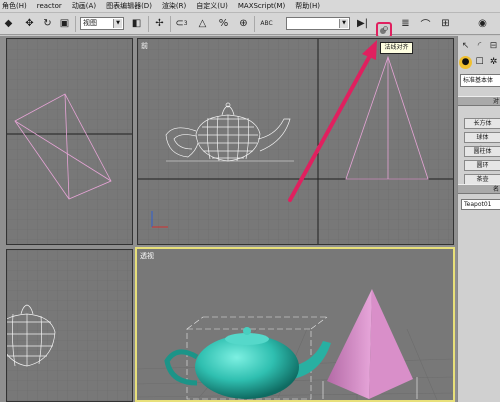 The width and height of the screenshot is (500, 402). What do you see at coordinates (480, 80) in the screenshot?
I see `object-category-dropdown: 标准基本体` at bounding box center [480, 80].